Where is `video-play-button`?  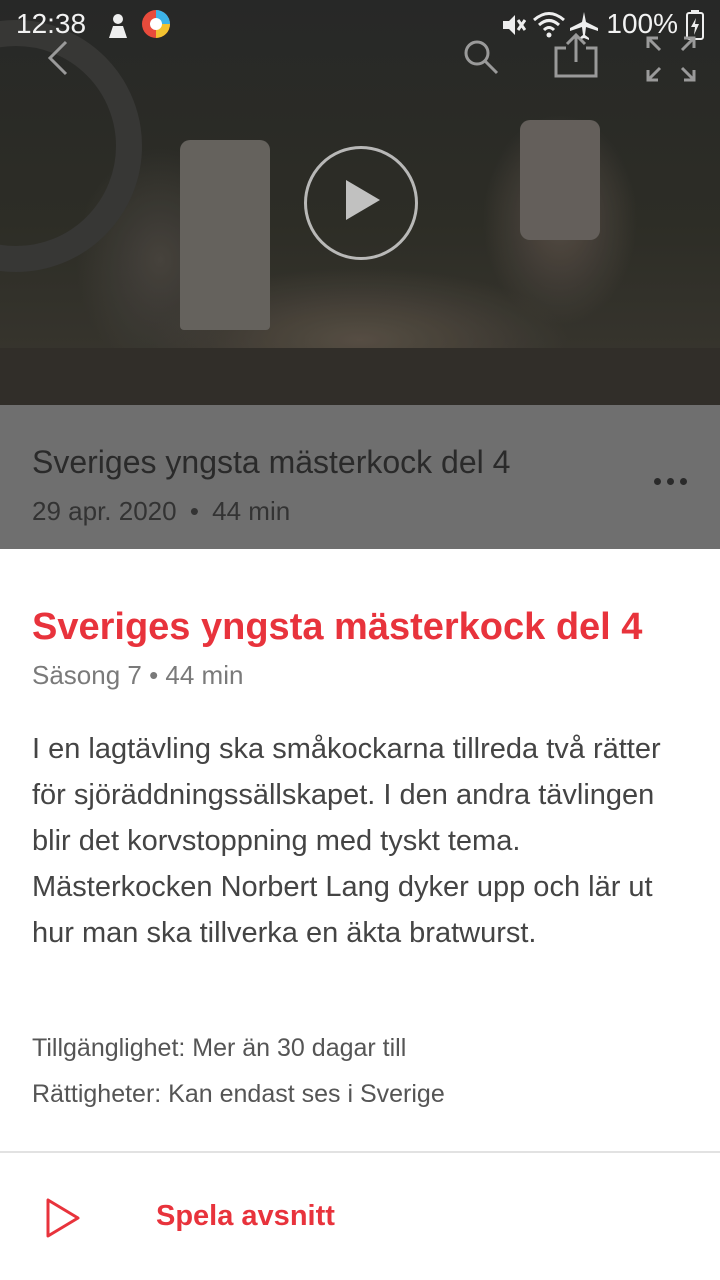 video-play-button is located at coordinates (361, 203).